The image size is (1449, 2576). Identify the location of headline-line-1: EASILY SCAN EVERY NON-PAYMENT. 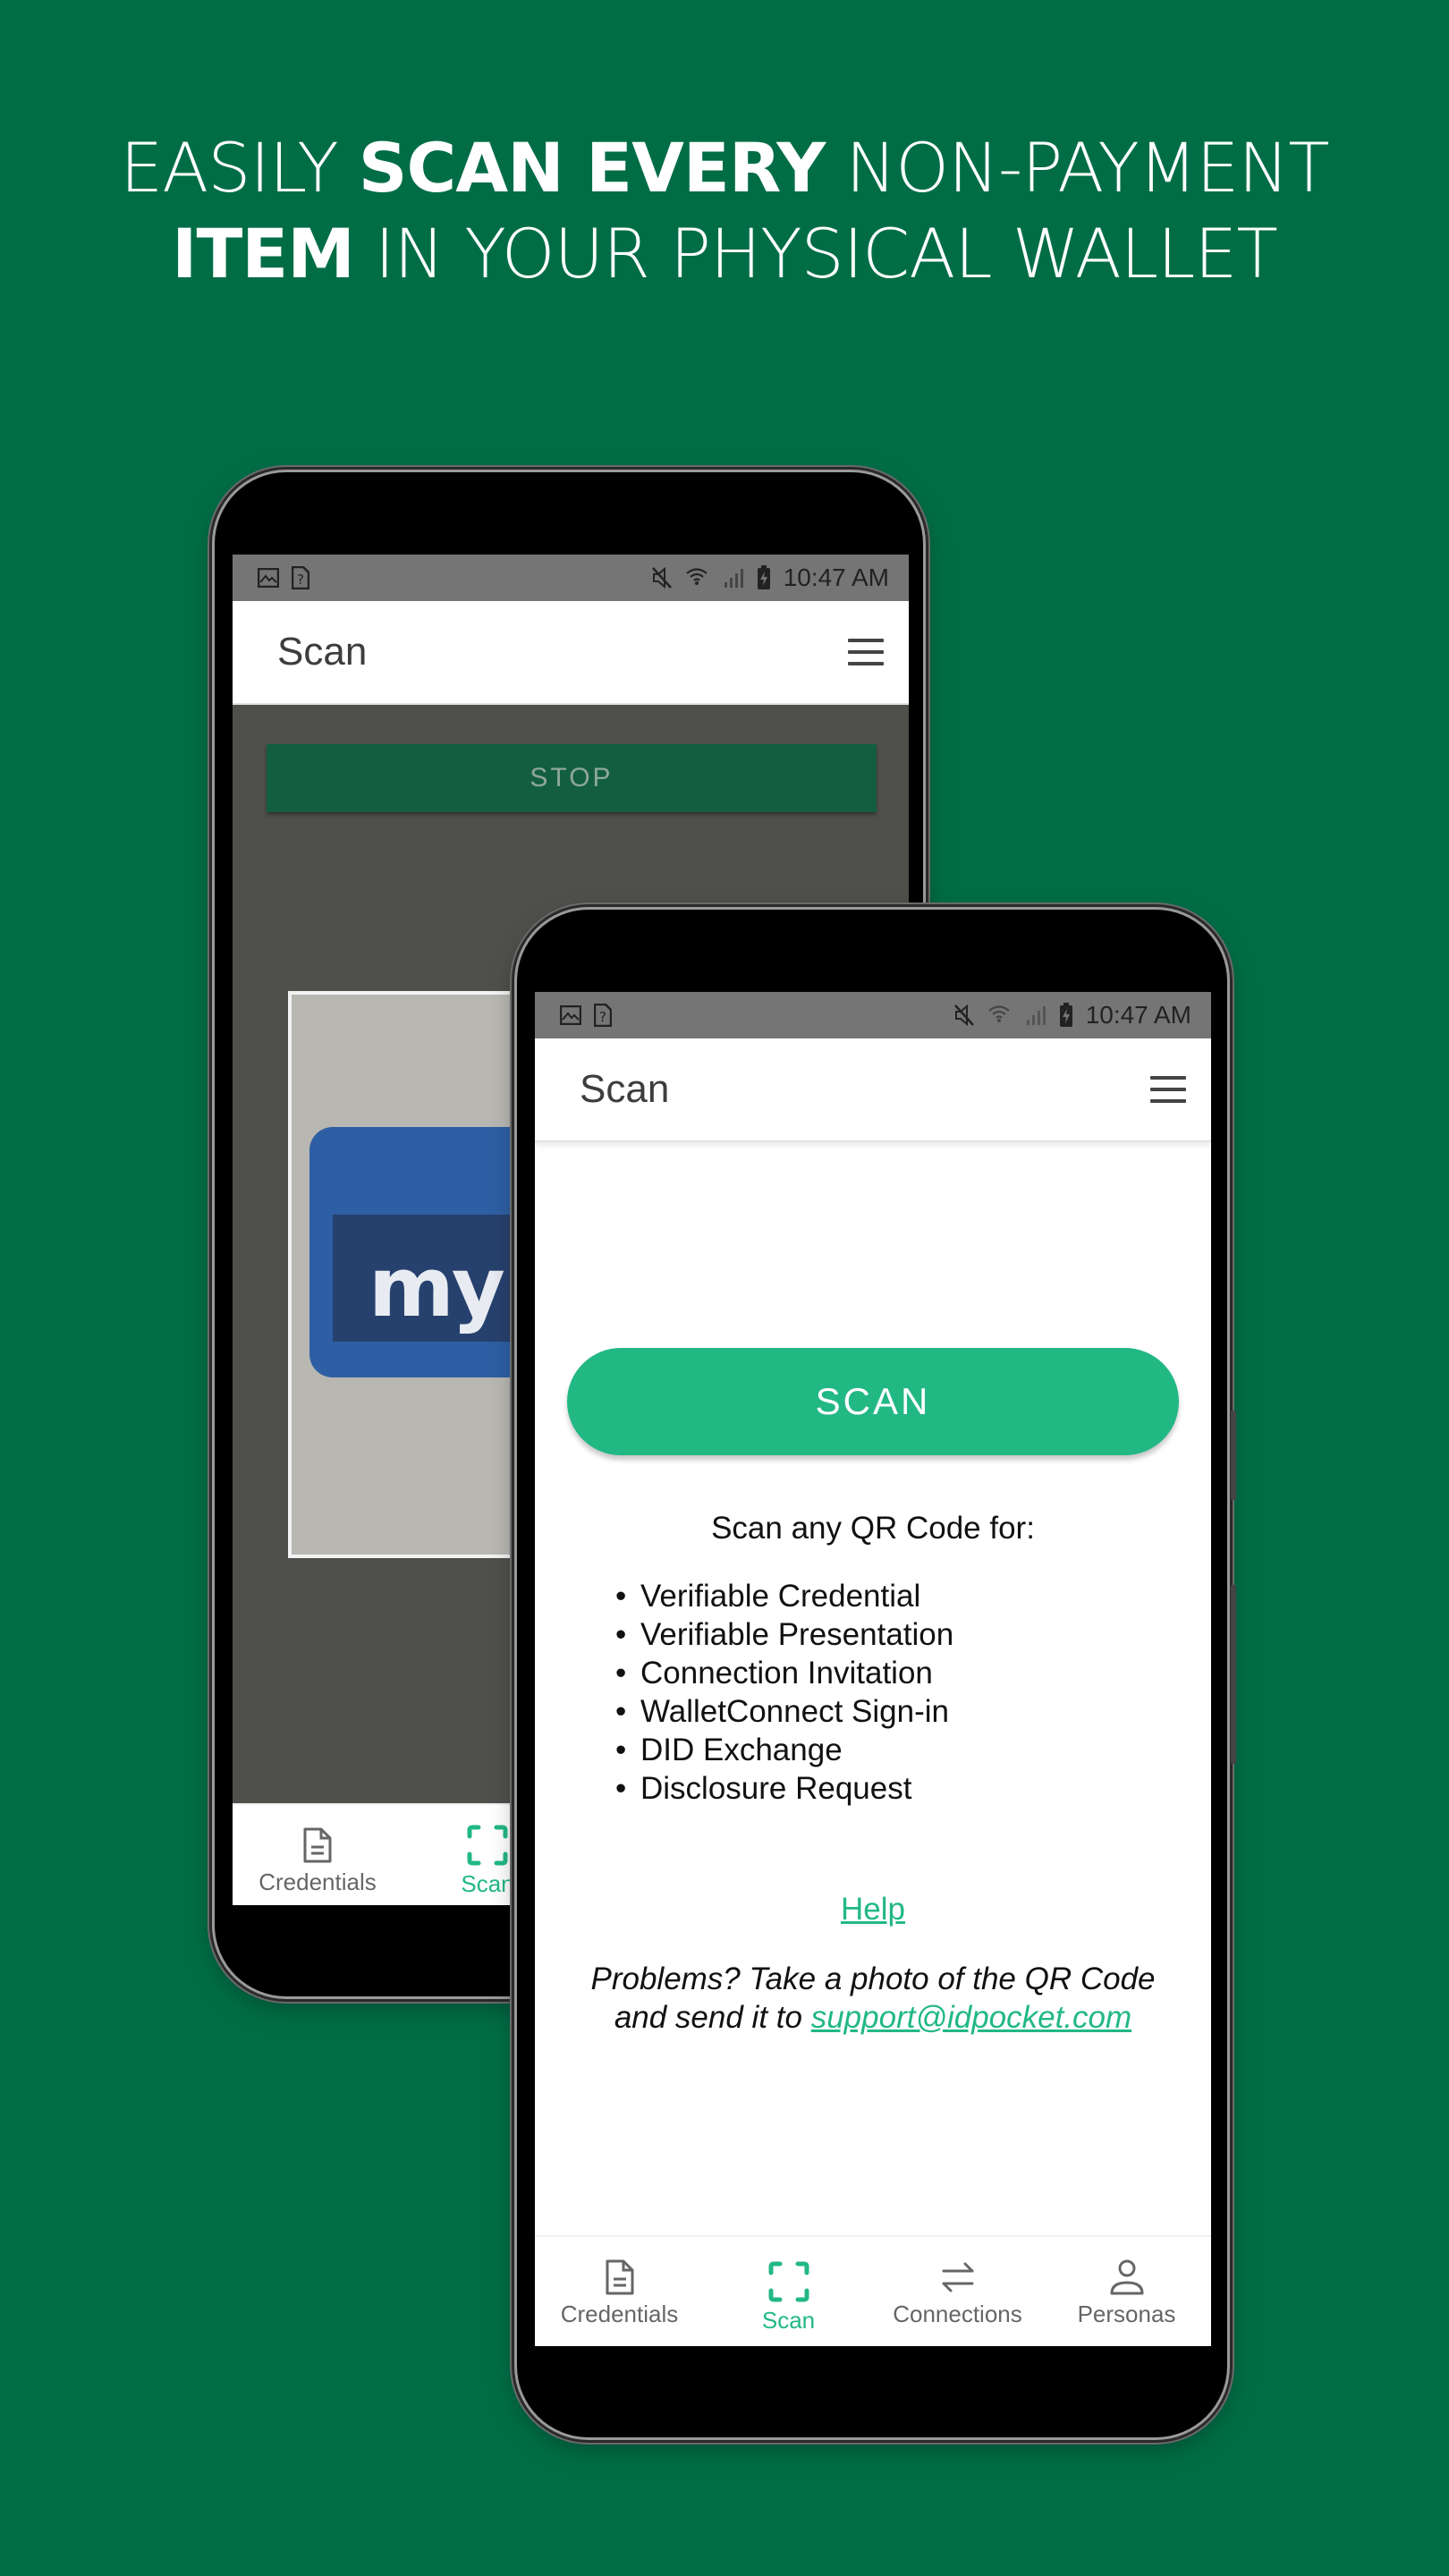
(724, 168).